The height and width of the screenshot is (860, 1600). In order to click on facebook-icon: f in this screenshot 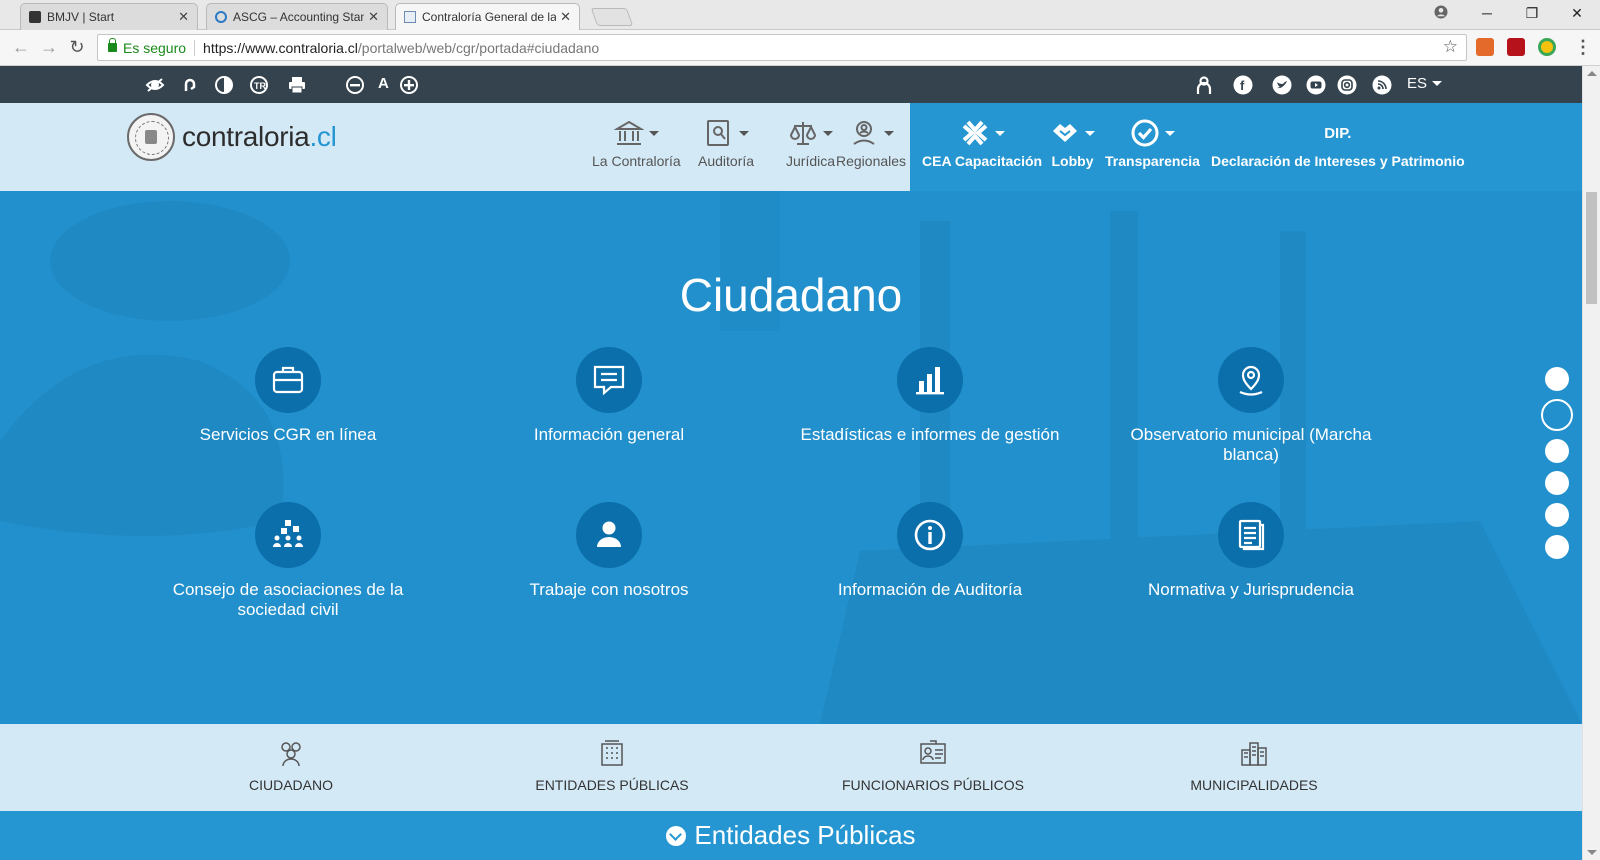, I will do `click(1243, 85)`.